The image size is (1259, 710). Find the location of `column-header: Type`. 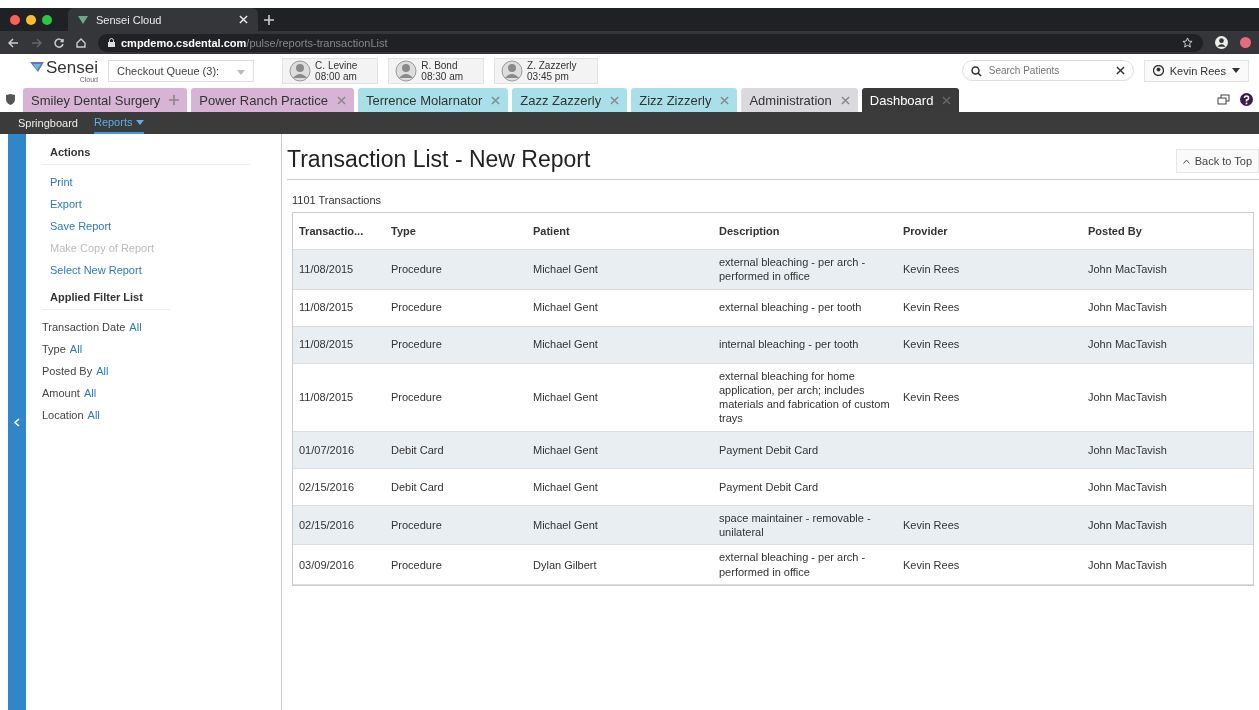

column-header: Type is located at coordinates (456, 231).